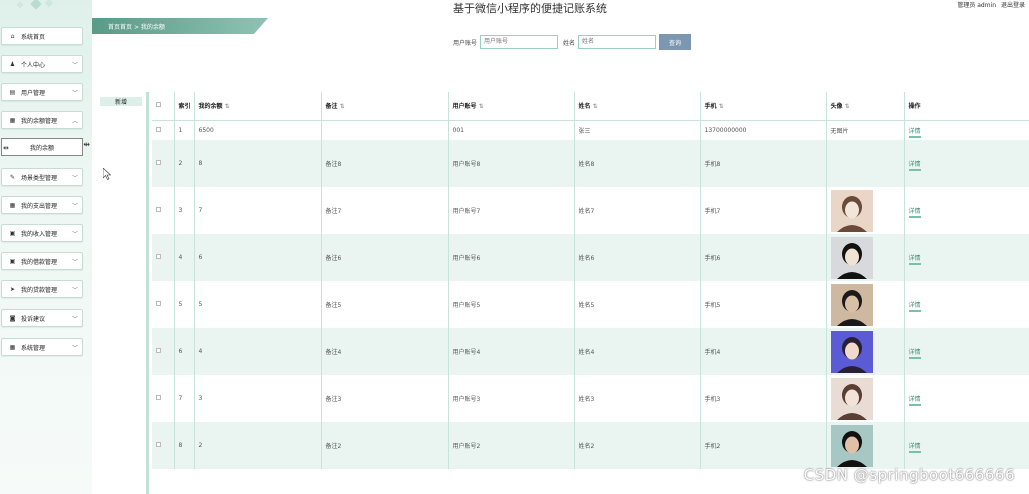 This screenshot has width=1029, height=494. What do you see at coordinates (184, 106) in the screenshot?
I see `column-header-index: 索引` at bounding box center [184, 106].